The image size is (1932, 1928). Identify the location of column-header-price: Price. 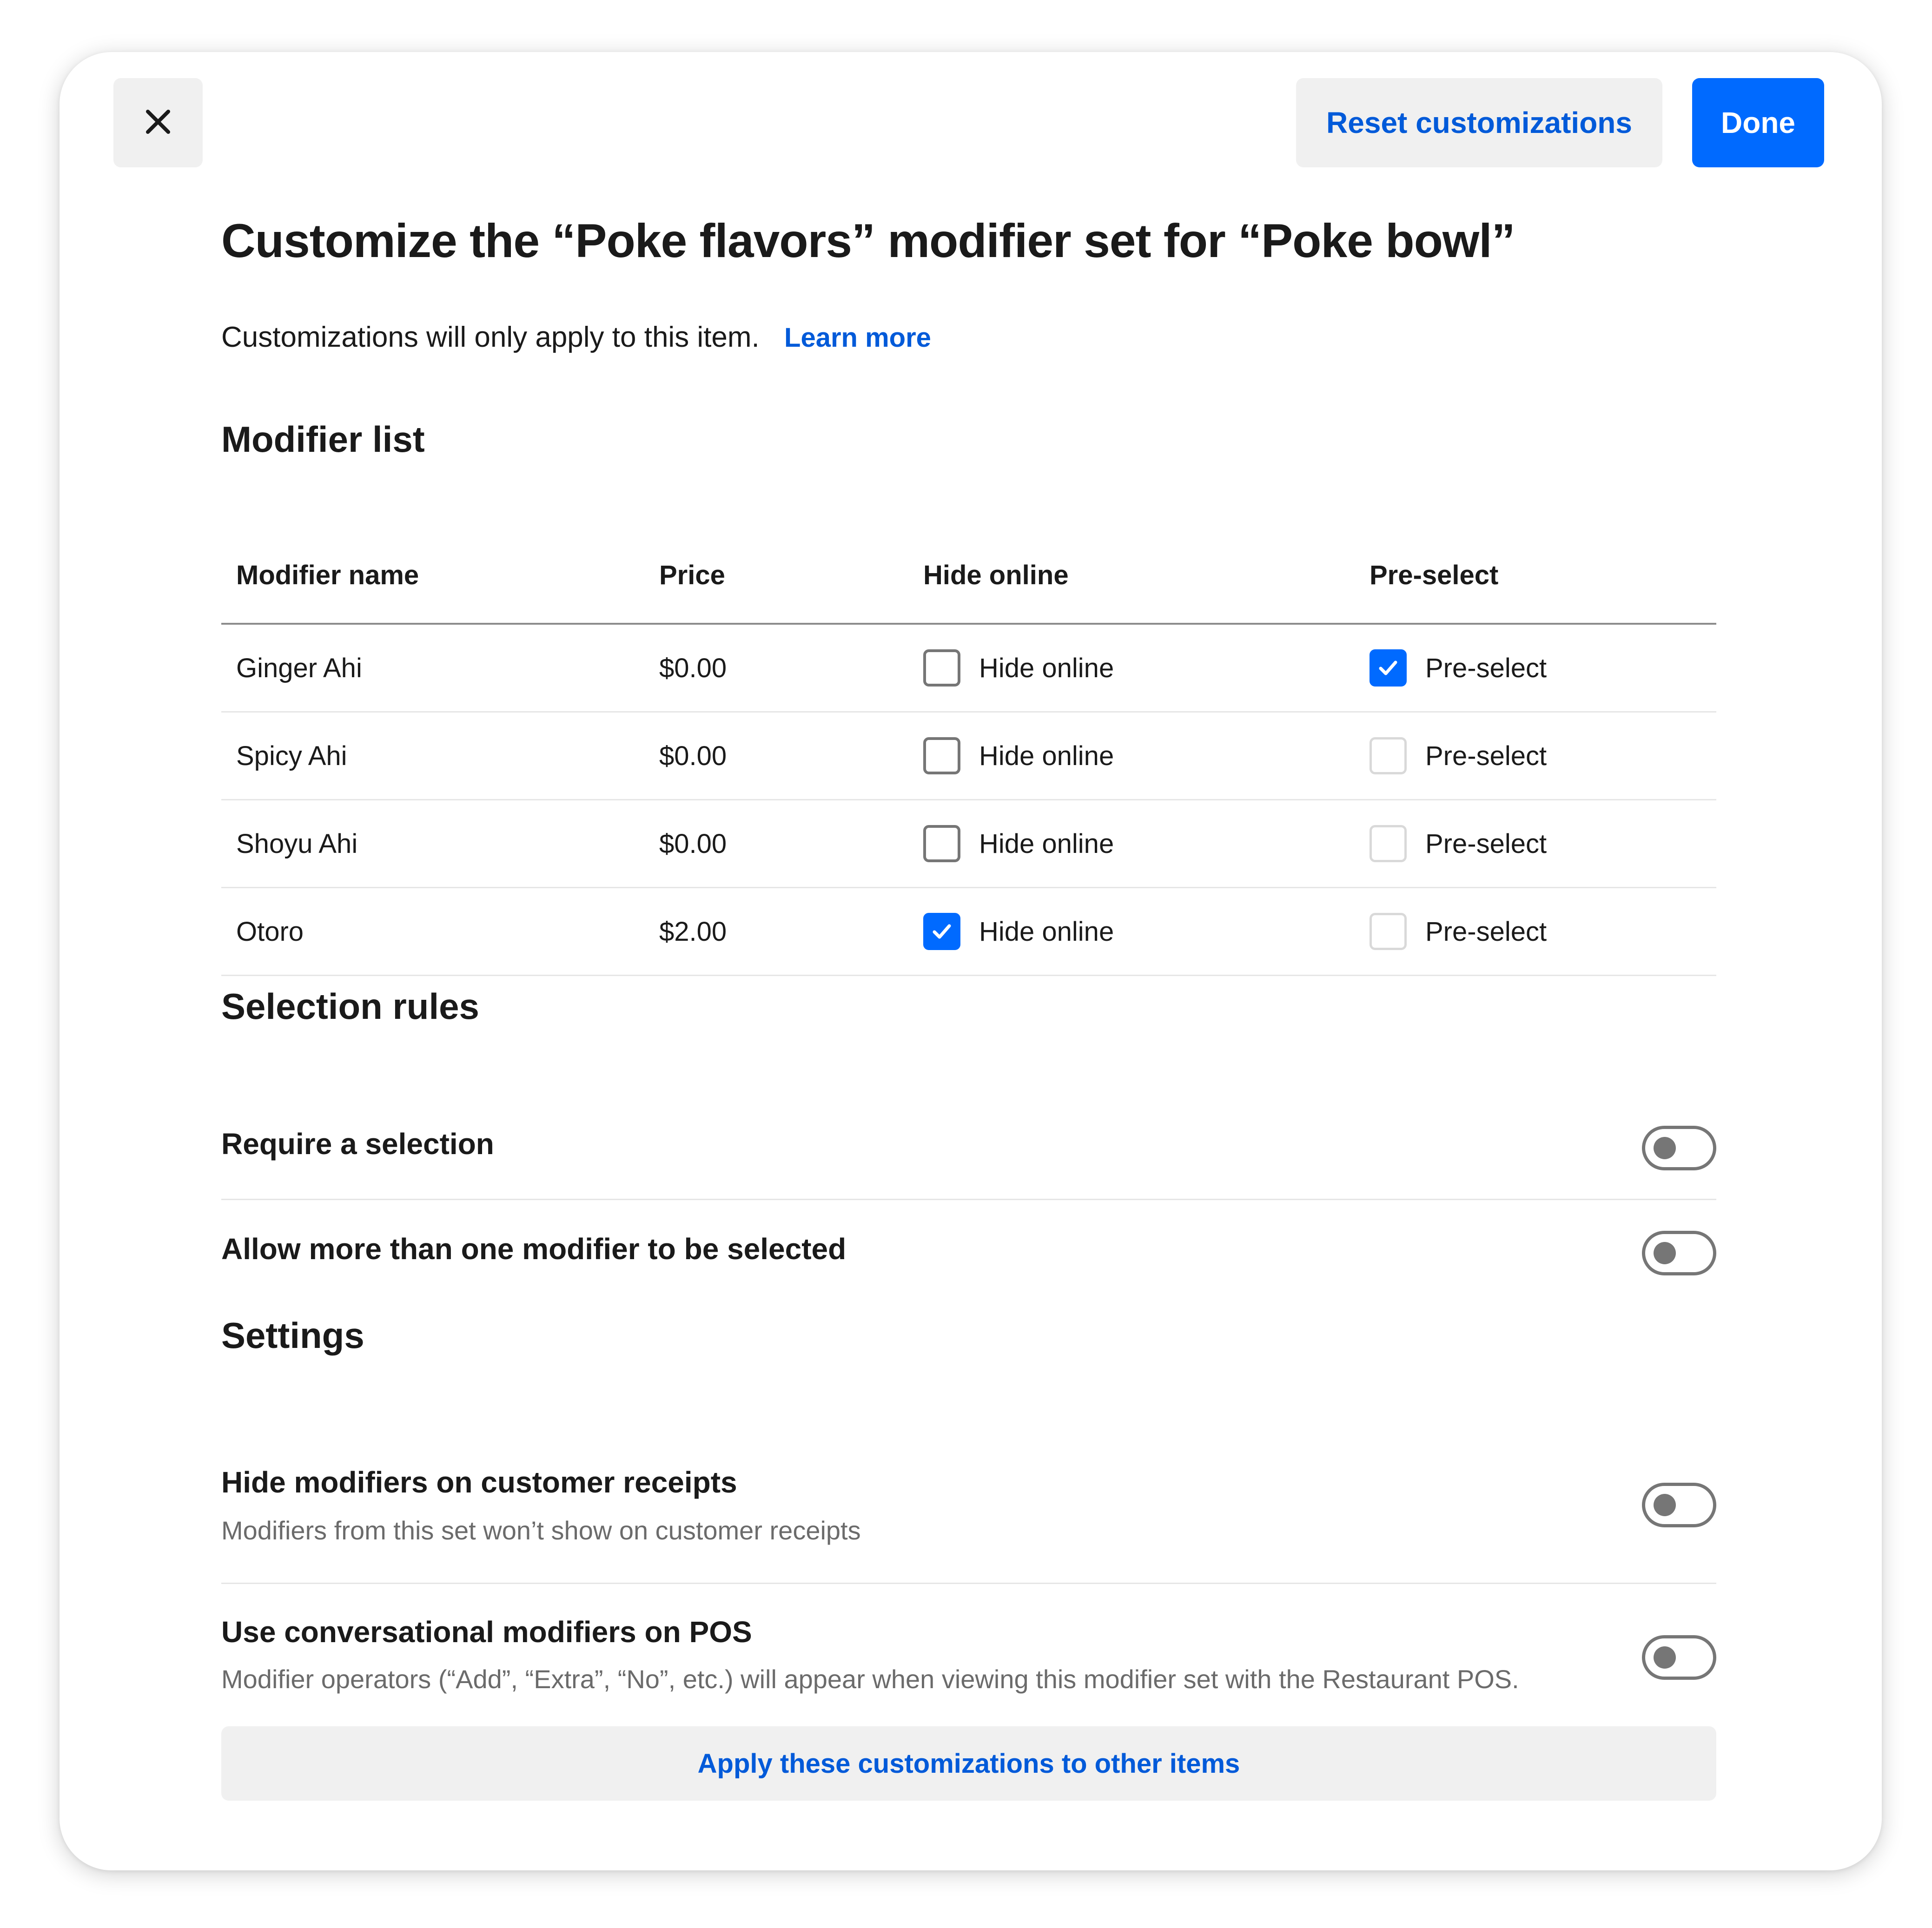
(692, 575).